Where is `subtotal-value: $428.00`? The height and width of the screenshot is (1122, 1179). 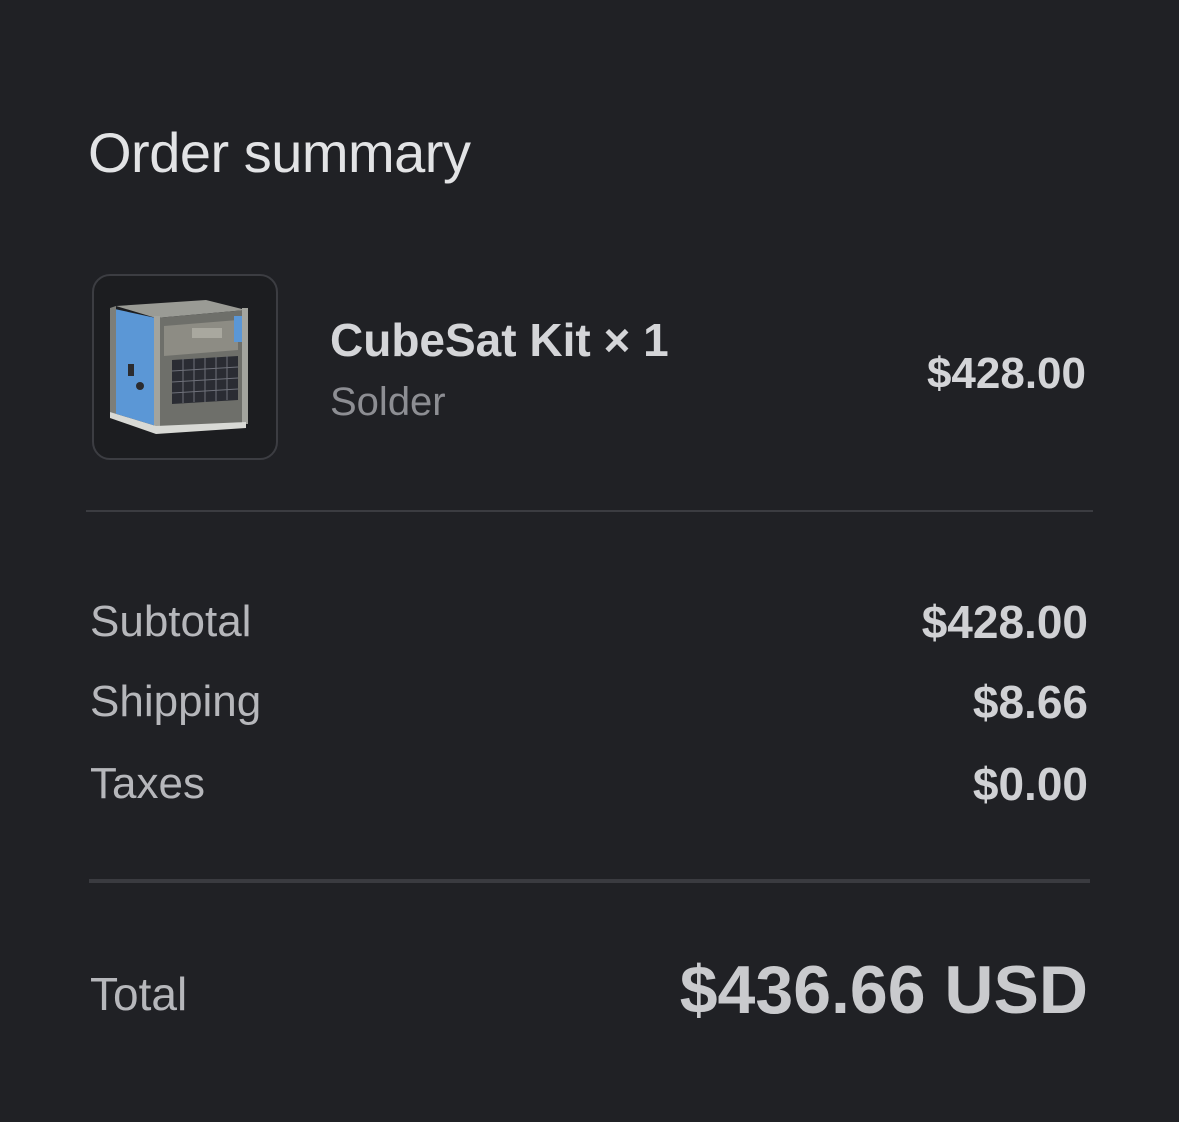
subtotal-value: $428.00 is located at coordinates (1004, 622).